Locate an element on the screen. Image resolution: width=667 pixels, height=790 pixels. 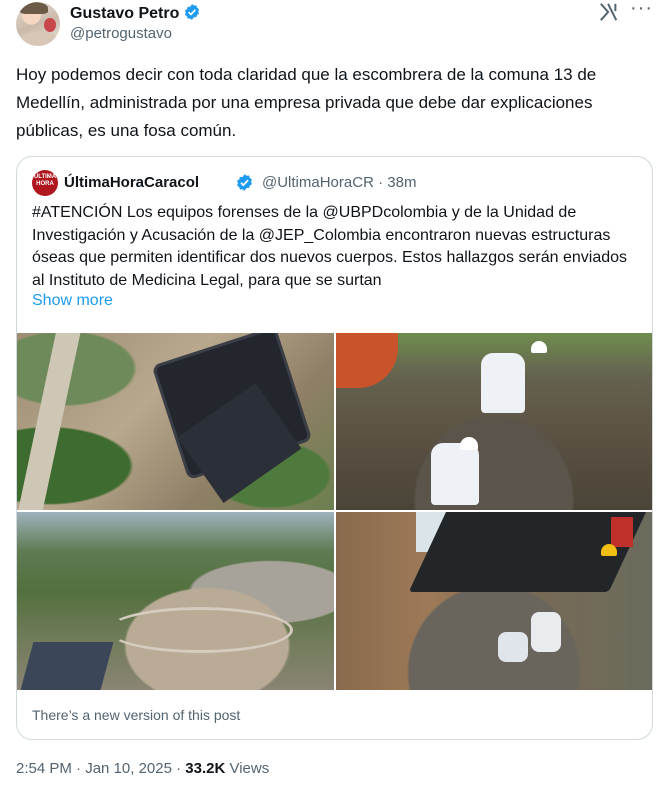
new-version-notice: There’s a new version of this post is located at coordinates (136, 715).